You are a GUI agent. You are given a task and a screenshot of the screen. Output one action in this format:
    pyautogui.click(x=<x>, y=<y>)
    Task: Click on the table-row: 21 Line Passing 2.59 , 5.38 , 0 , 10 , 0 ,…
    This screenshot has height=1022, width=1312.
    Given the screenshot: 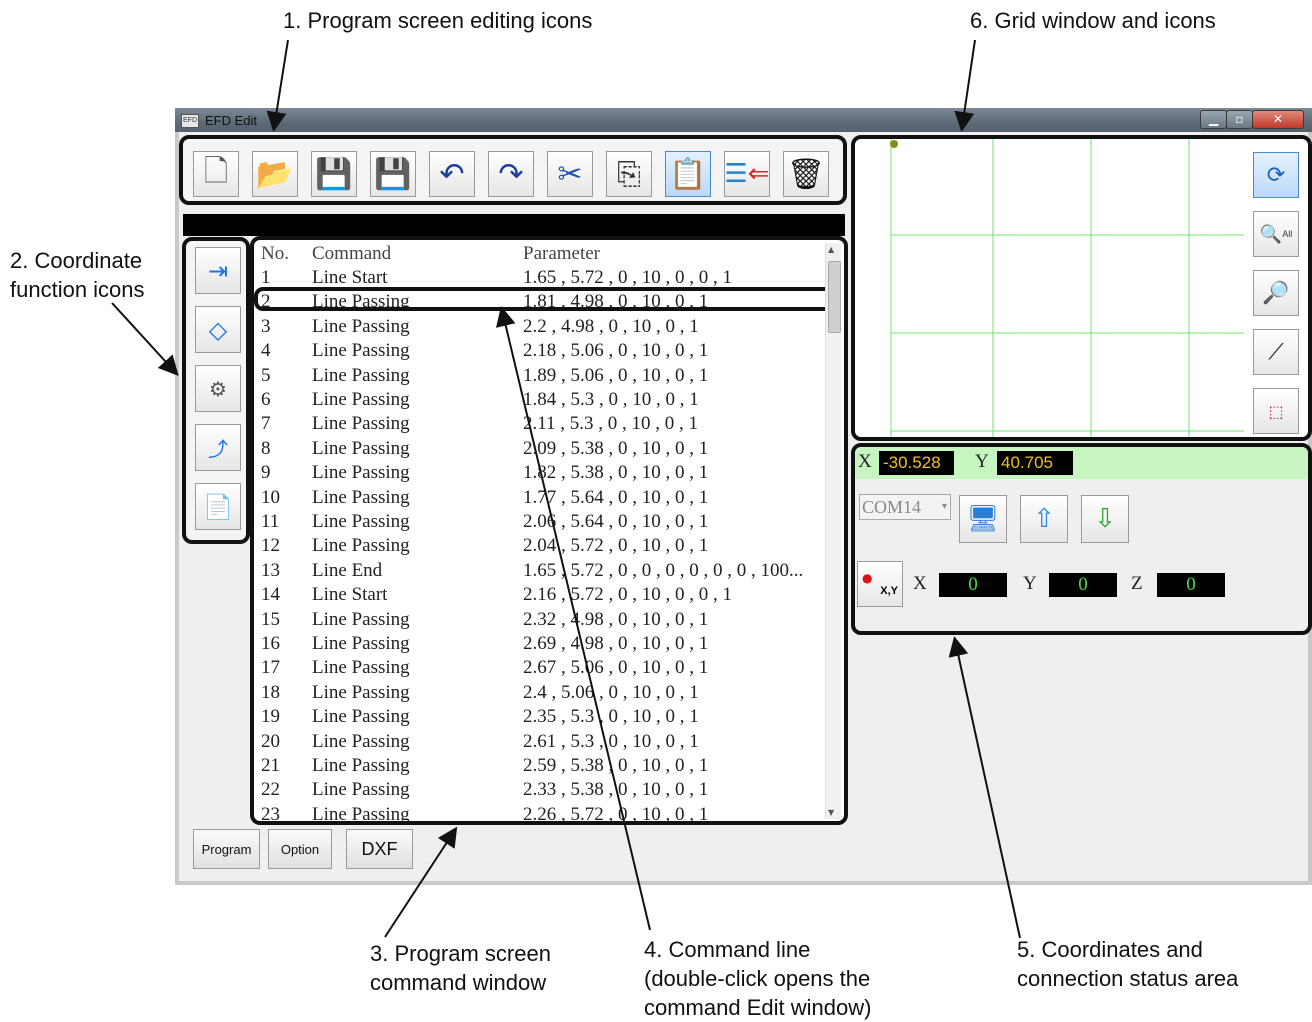 What is the action you would take?
    pyautogui.click(x=543, y=767)
    